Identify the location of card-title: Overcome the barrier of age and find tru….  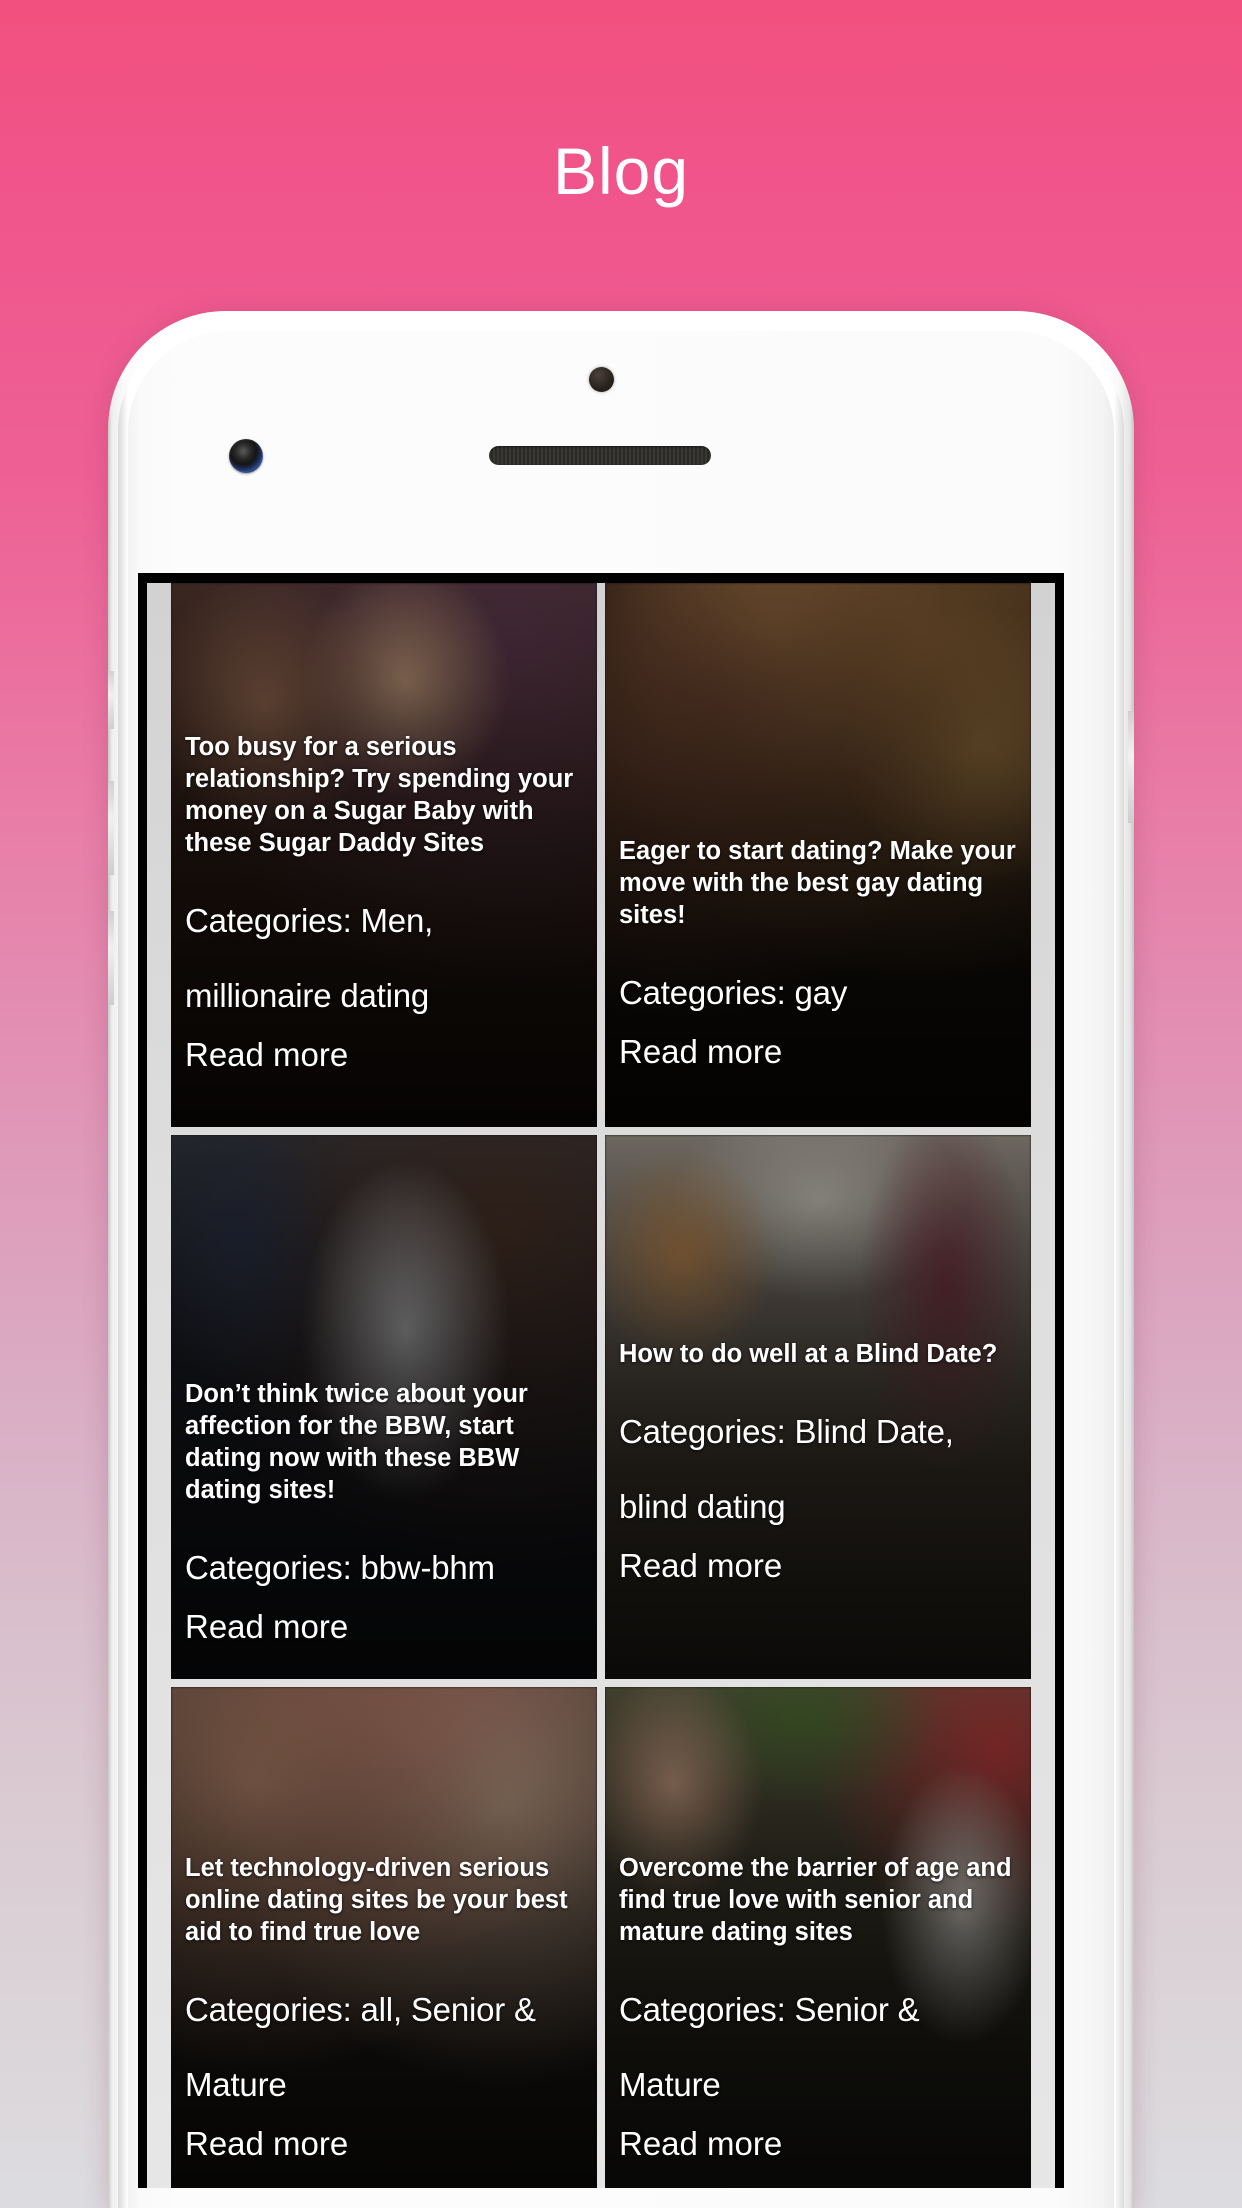
(815, 1900).